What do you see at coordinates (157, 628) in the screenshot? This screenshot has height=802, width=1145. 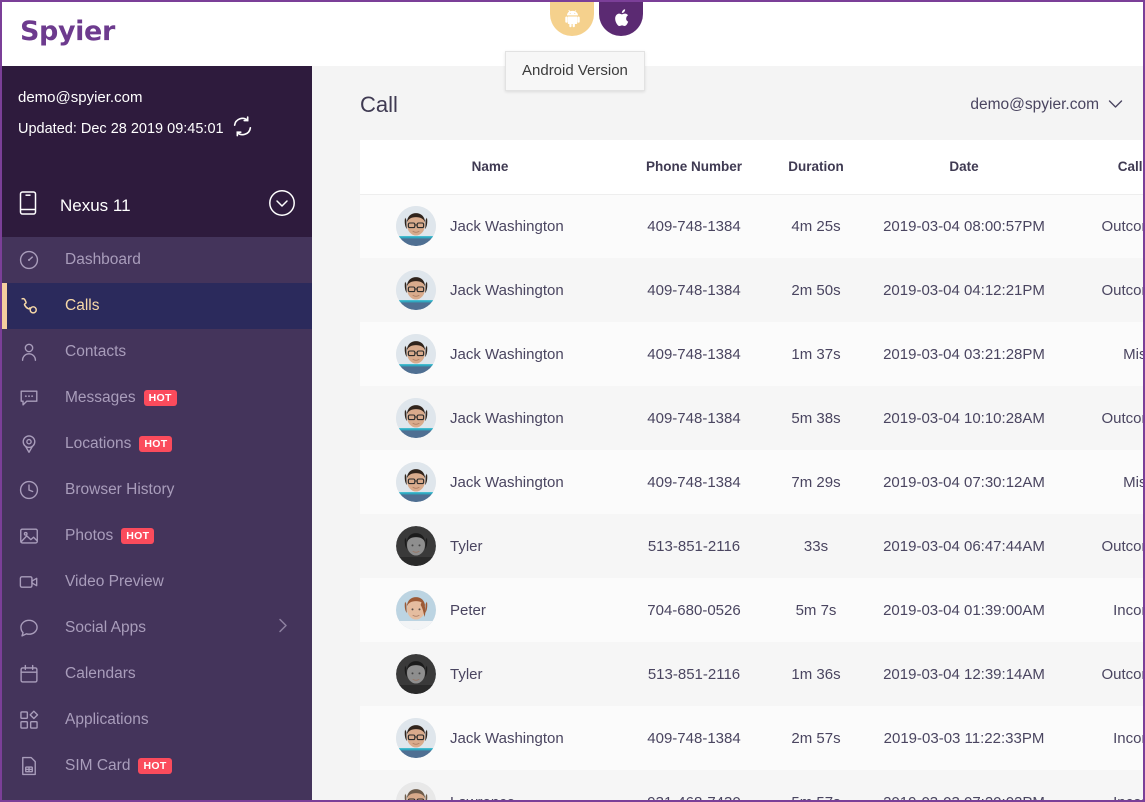 I see `sidebar-item-social-apps: Social Apps` at bounding box center [157, 628].